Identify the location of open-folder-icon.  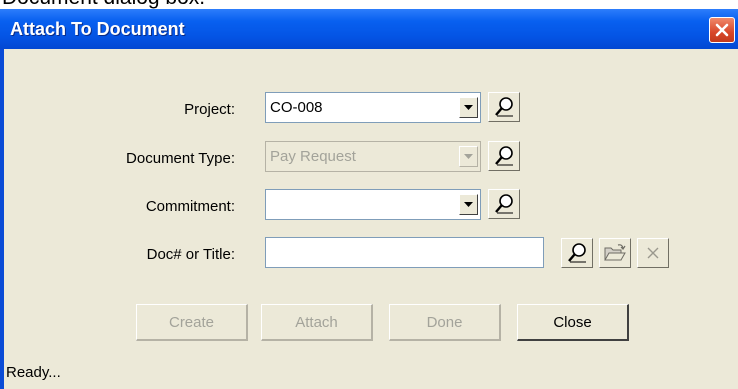
(615, 252).